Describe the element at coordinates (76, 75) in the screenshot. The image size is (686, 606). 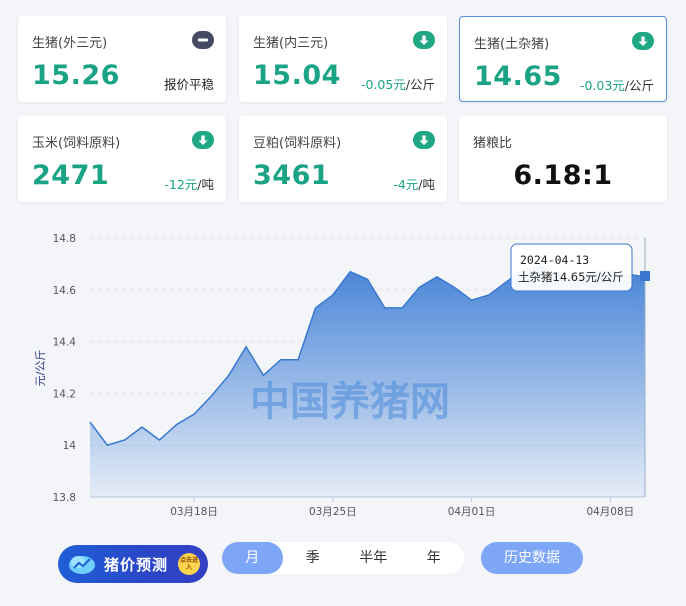
I see `card-price: 15.26` at that location.